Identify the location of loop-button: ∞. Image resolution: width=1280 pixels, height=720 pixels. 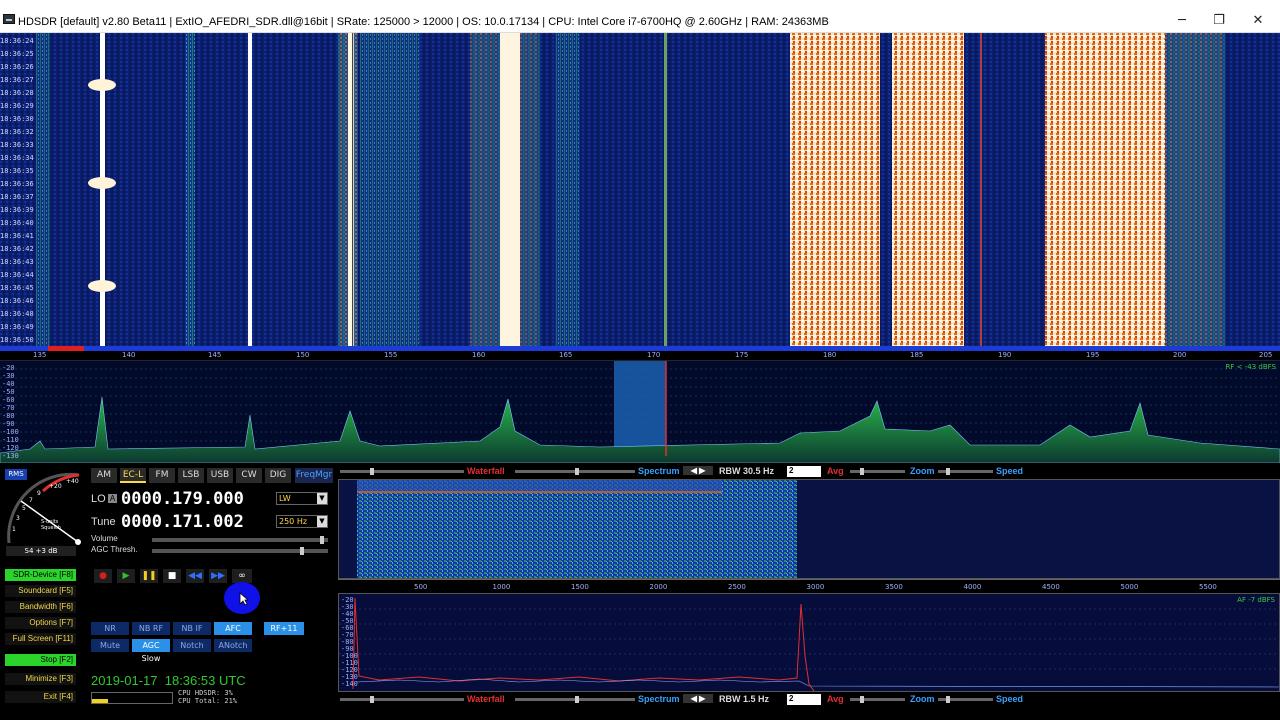
(242, 576).